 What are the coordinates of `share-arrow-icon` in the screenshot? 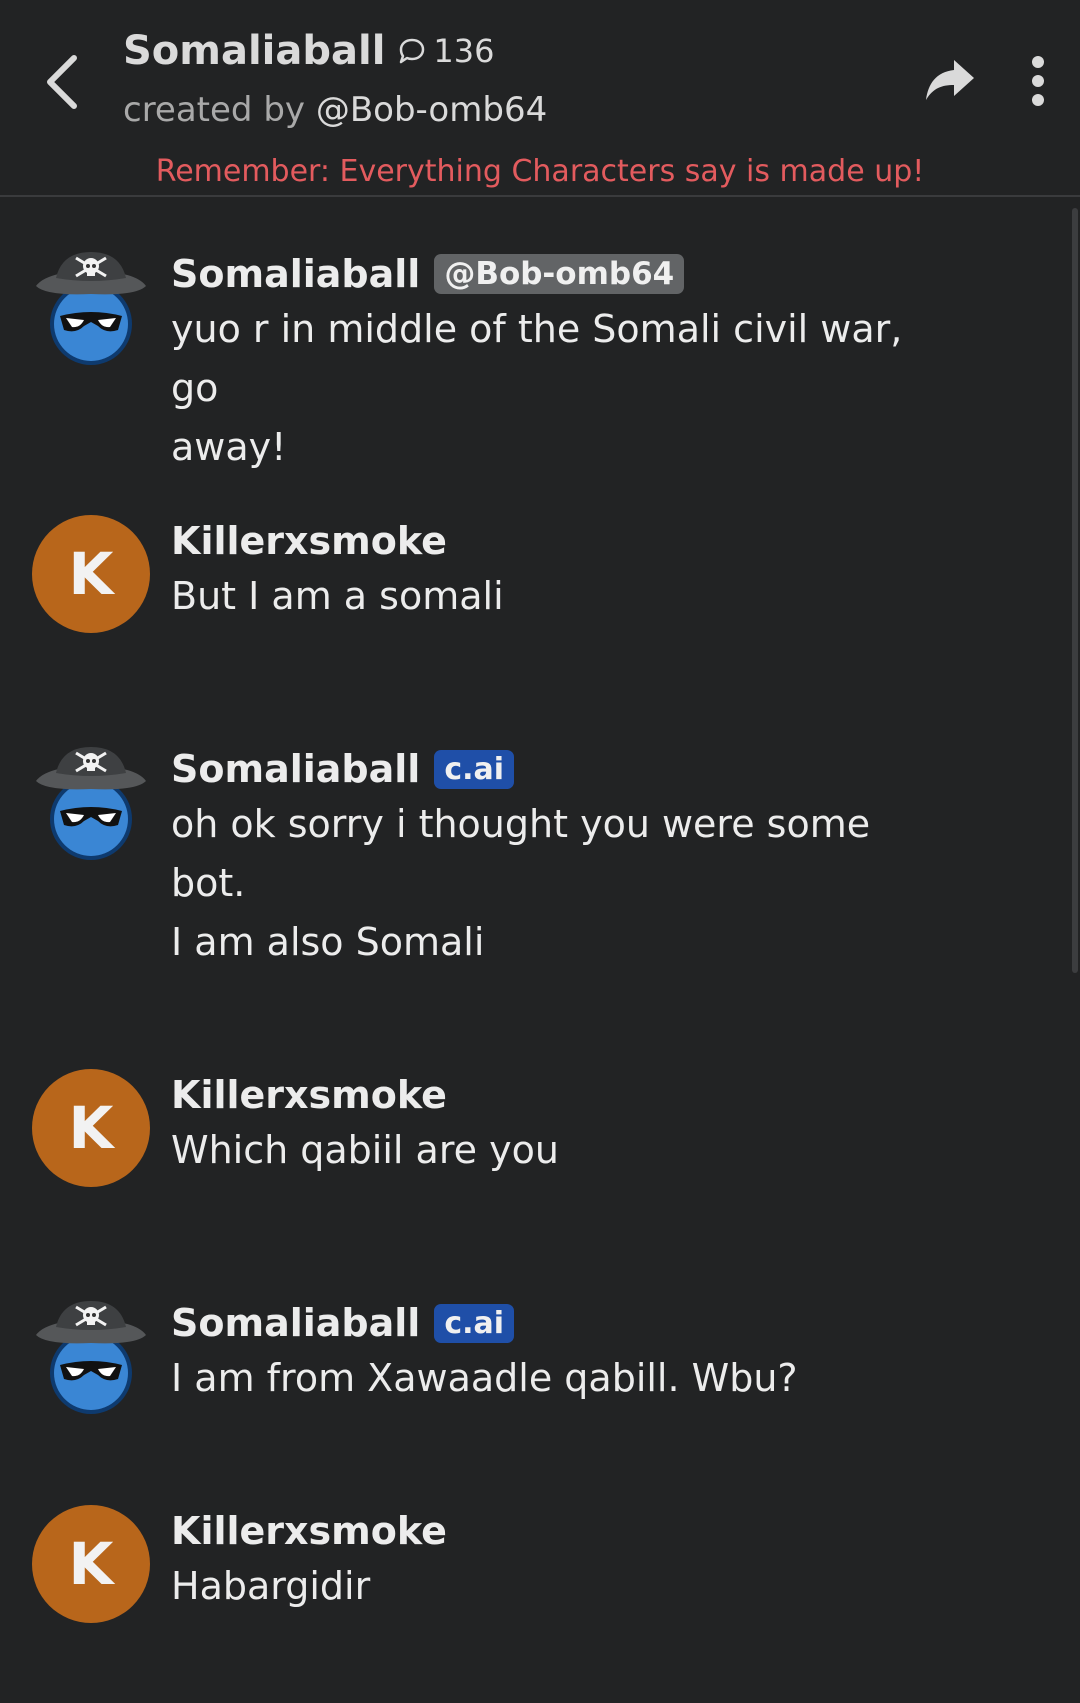 It's located at (950, 80).